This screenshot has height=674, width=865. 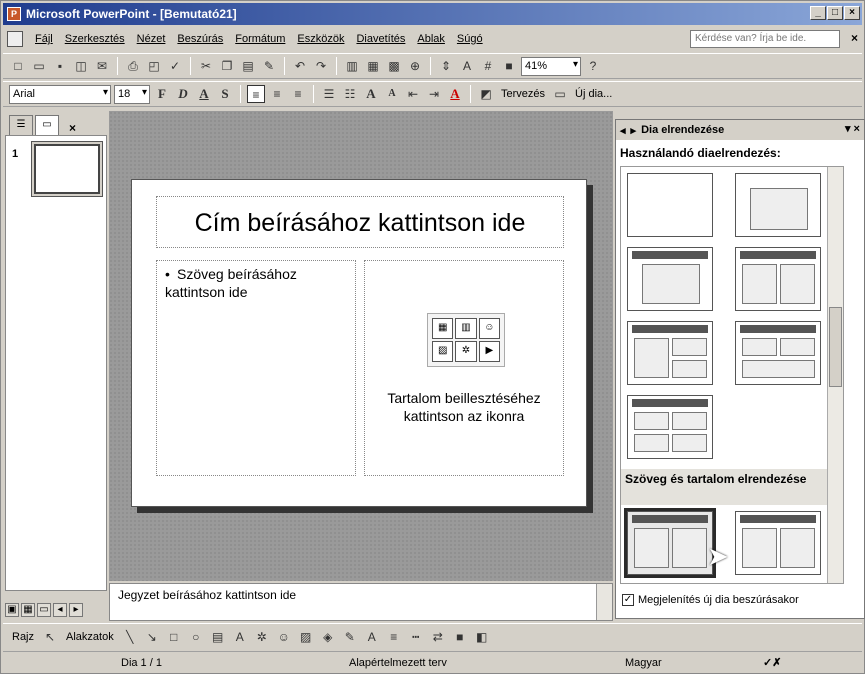 What do you see at coordinates (44, 39) in the screenshot?
I see `menu-file: Fájl` at bounding box center [44, 39].